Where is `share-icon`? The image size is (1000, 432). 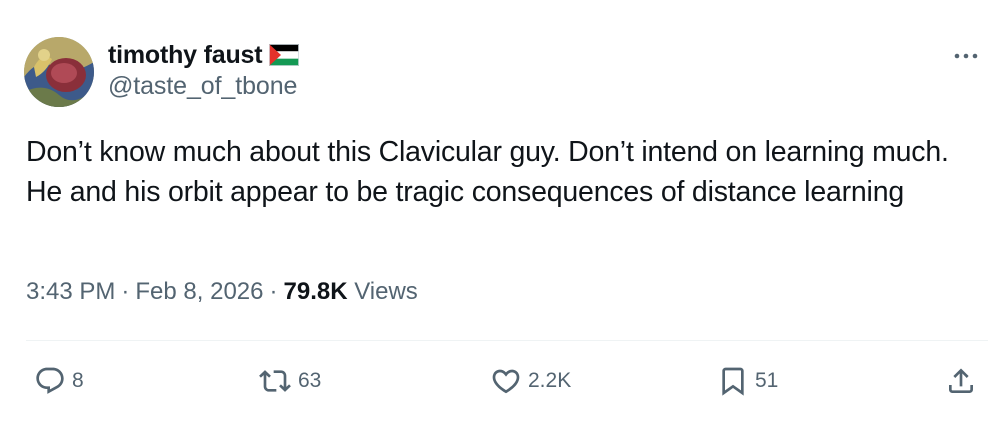 share-icon is located at coordinates (961, 381).